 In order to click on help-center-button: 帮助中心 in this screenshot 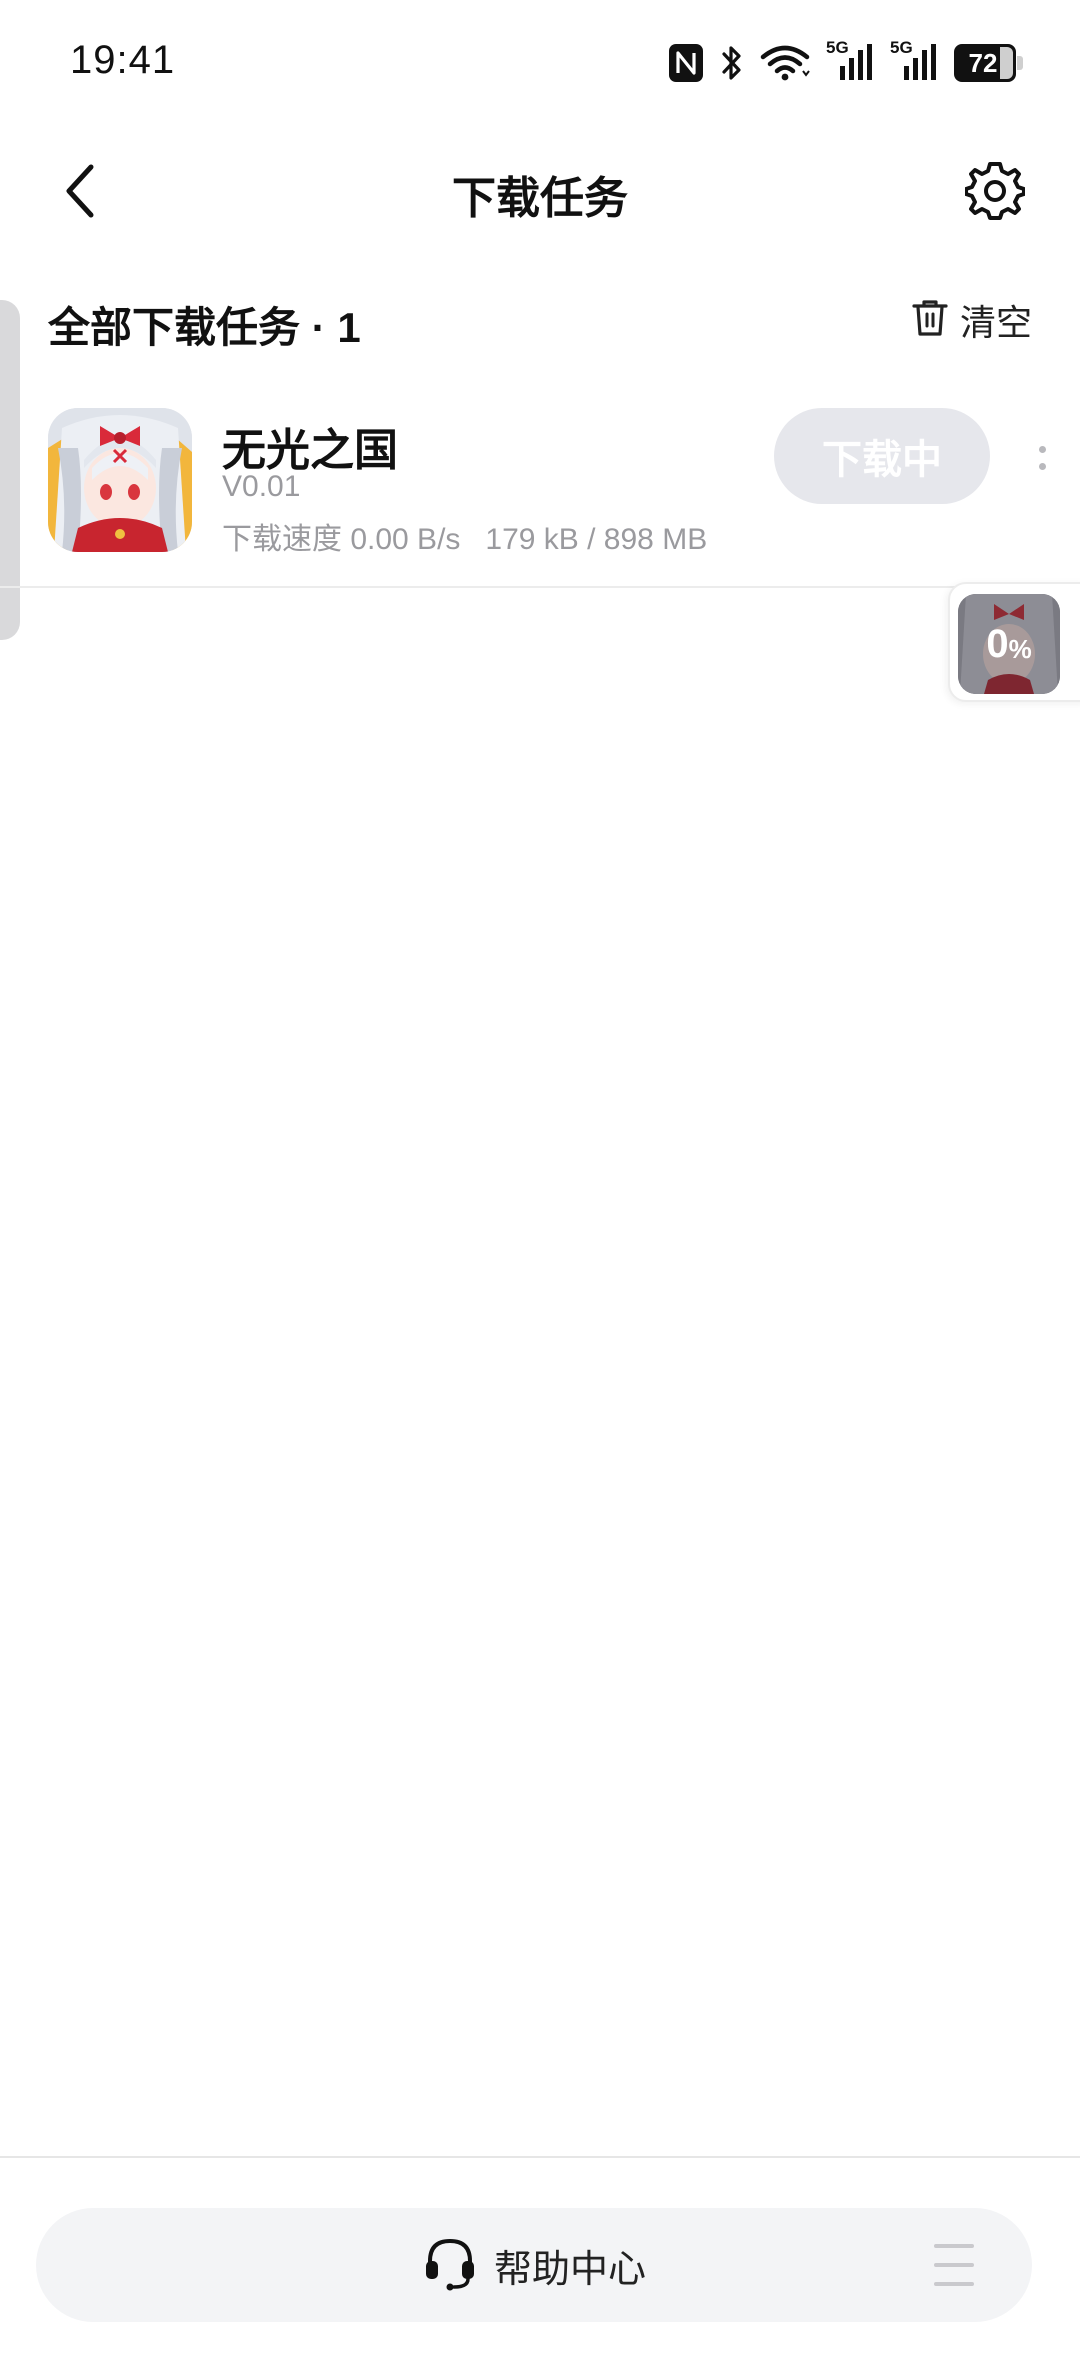, I will do `click(534, 2265)`.